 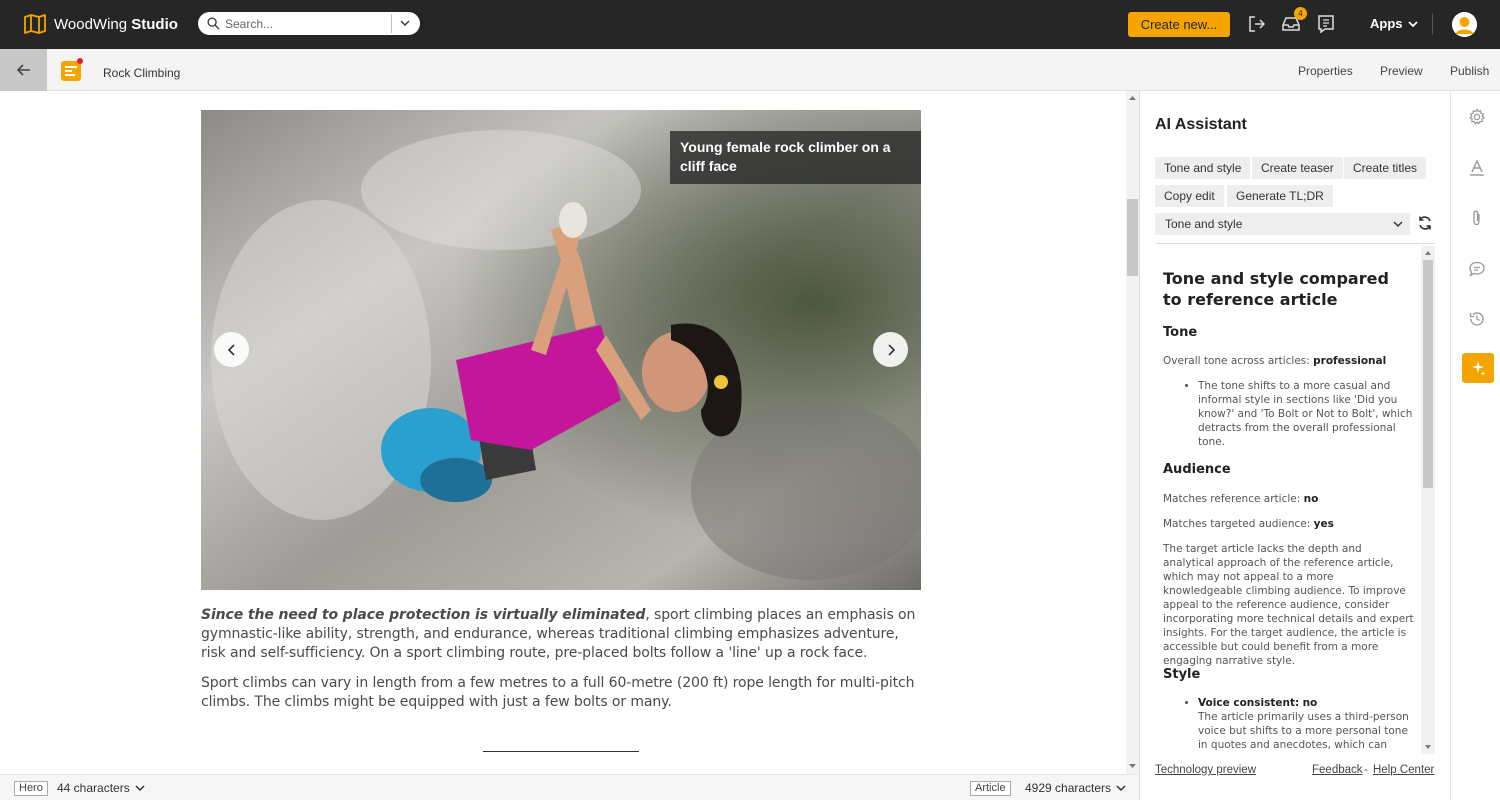 I want to click on audience-heading: Audience, so click(x=1197, y=469).